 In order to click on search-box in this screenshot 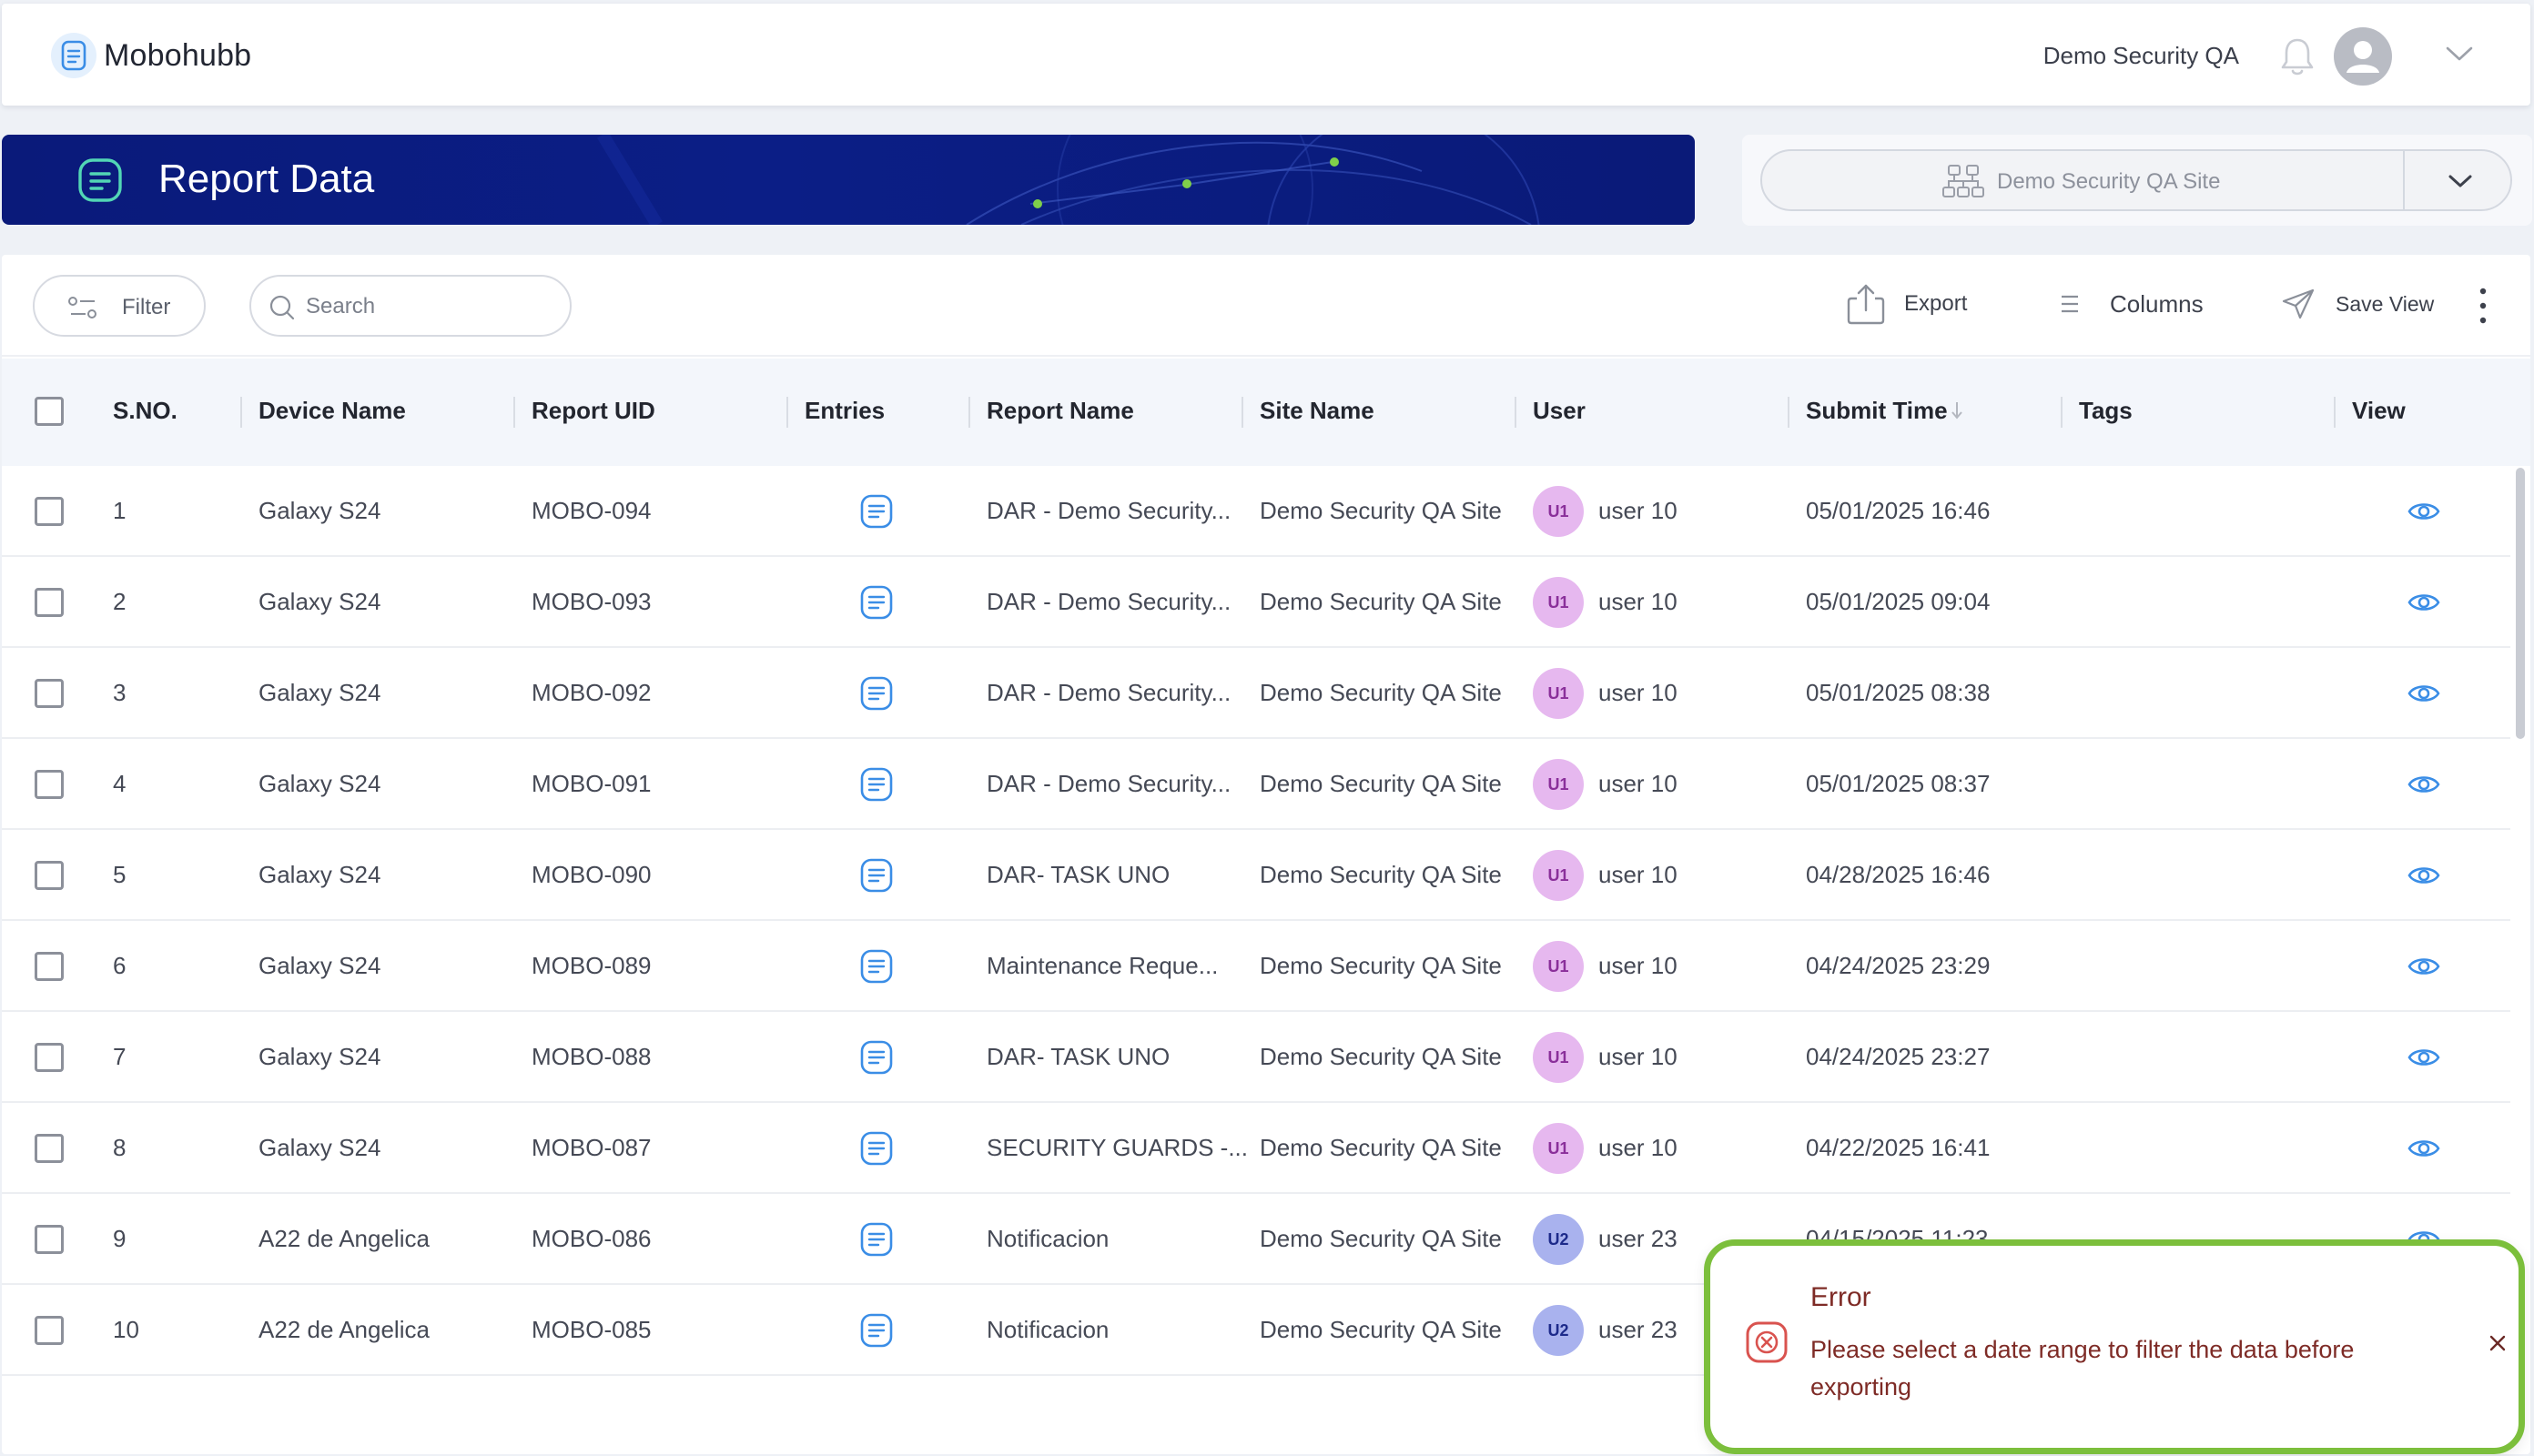, I will do `click(410, 306)`.